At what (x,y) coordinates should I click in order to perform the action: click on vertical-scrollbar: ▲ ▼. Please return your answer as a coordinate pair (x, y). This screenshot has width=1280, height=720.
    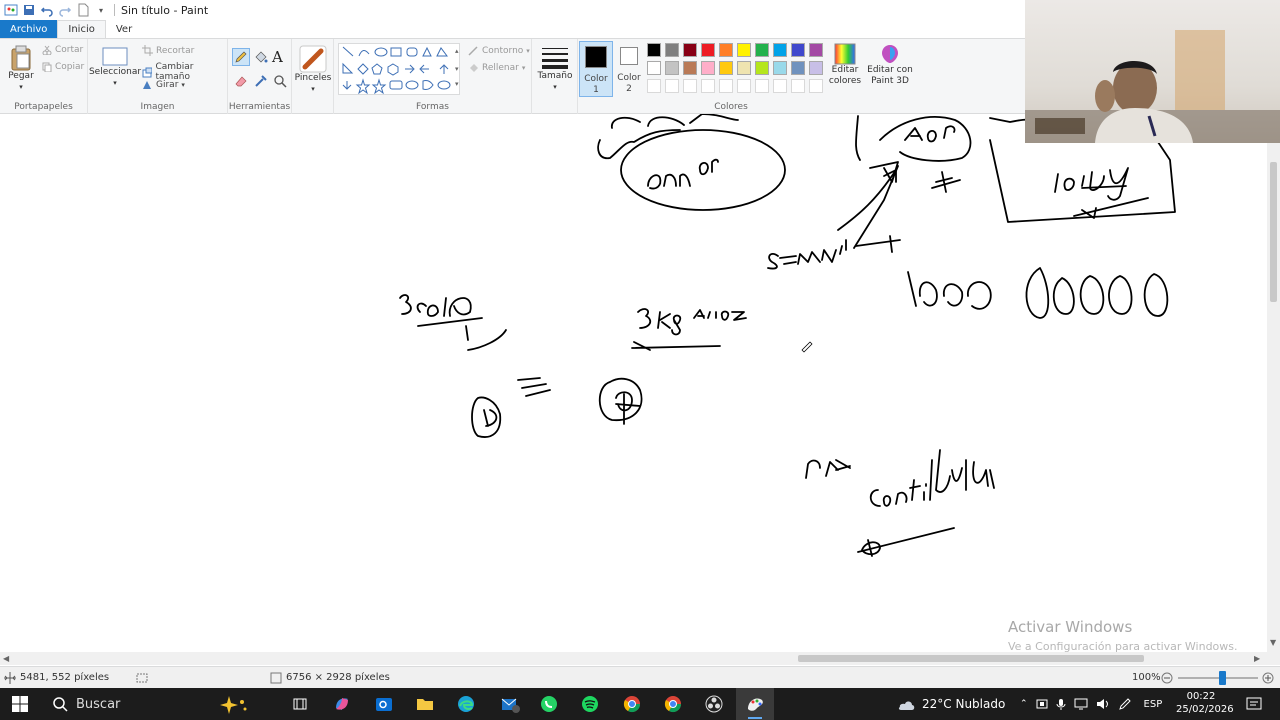
    Looking at the image, I should click on (1273, 383).